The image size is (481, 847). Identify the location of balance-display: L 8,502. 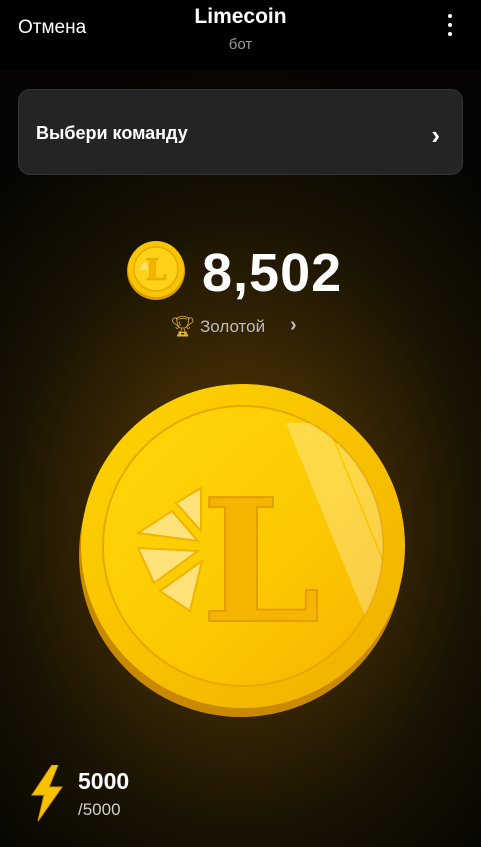
(251, 270).